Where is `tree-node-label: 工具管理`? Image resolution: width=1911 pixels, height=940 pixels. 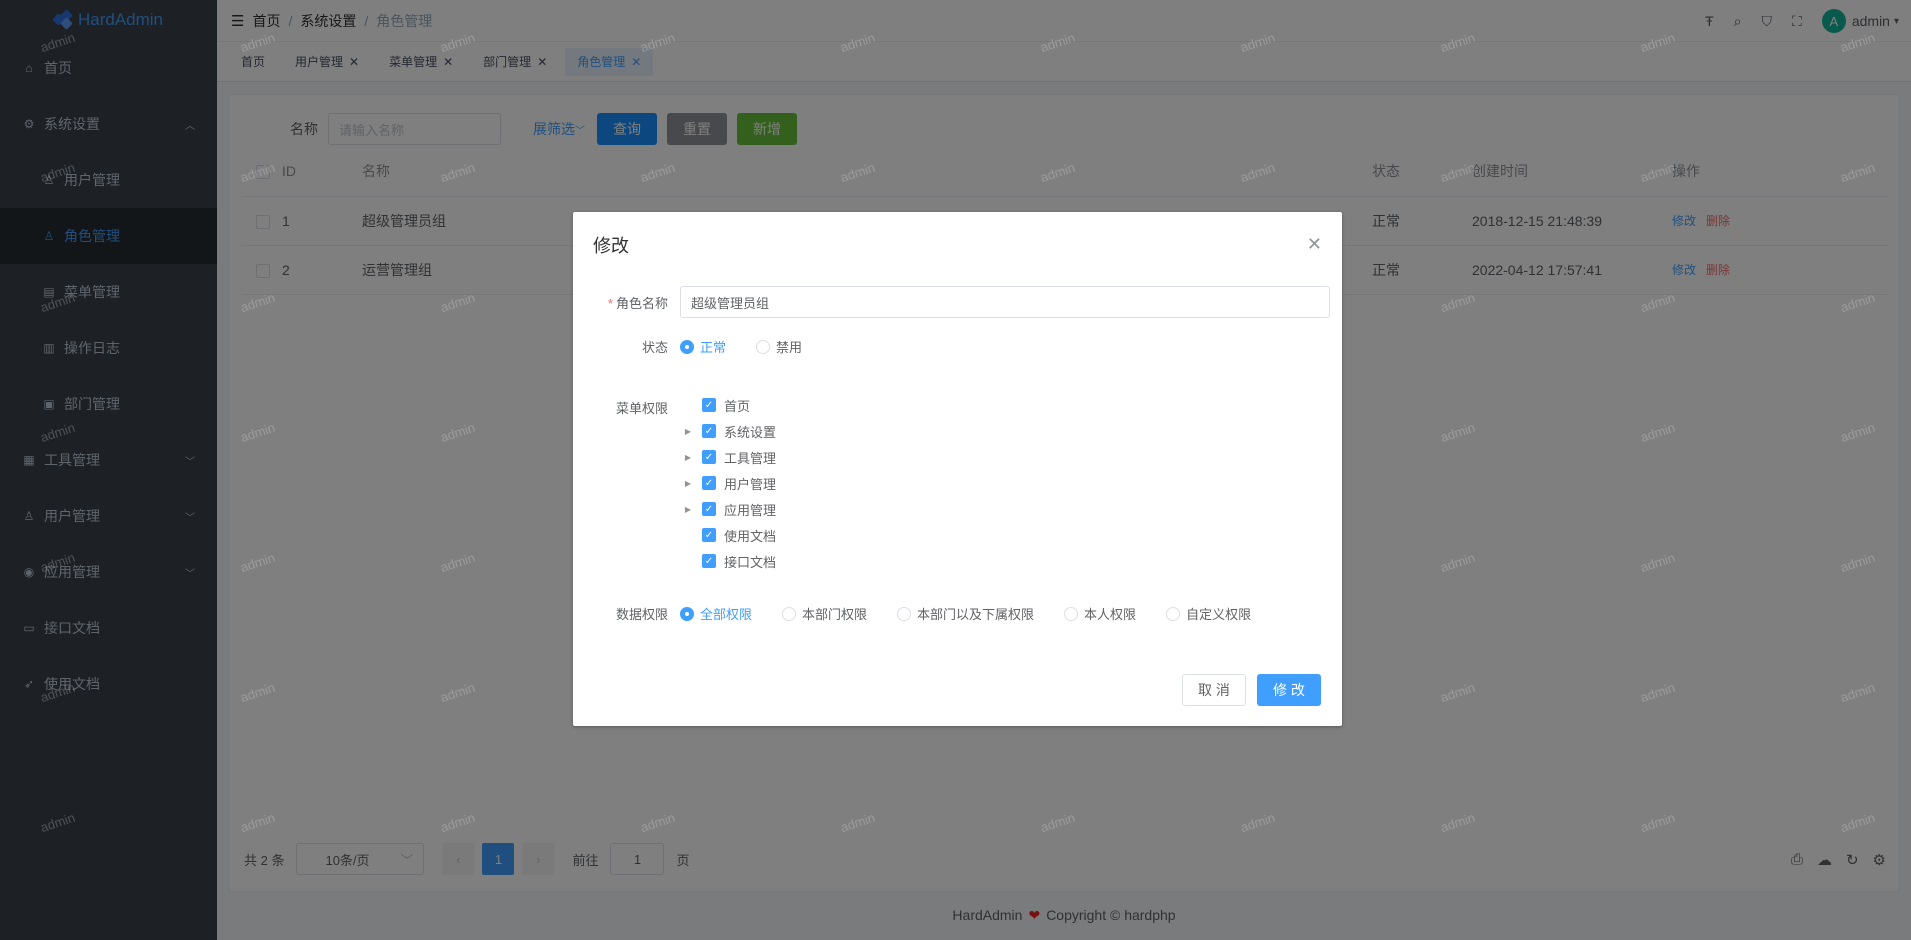
tree-node-label: 工具管理 is located at coordinates (750, 458).